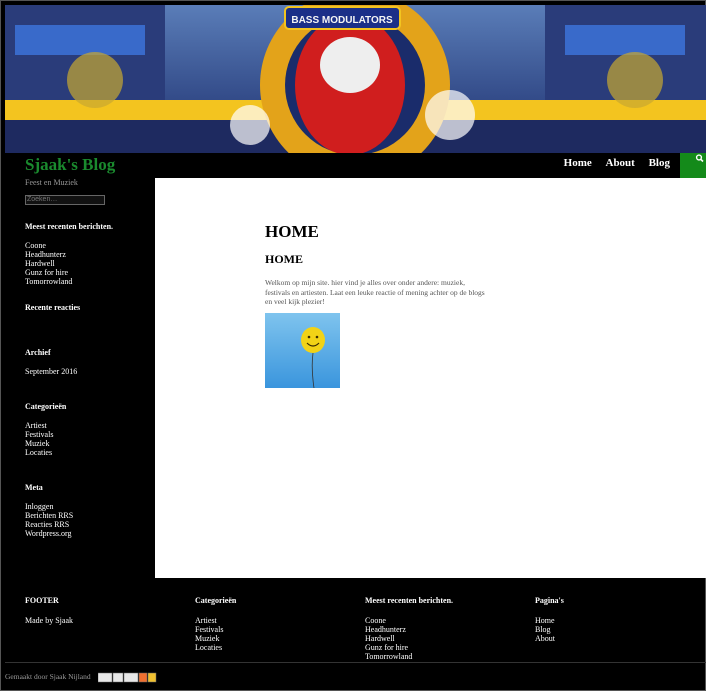 The height and width of the screenshot is (691, 706). What do you see at coordinates (87, 434) in the screenshot?
I see `category-link-festivals: Festivals` at bounding box center [87, 434].